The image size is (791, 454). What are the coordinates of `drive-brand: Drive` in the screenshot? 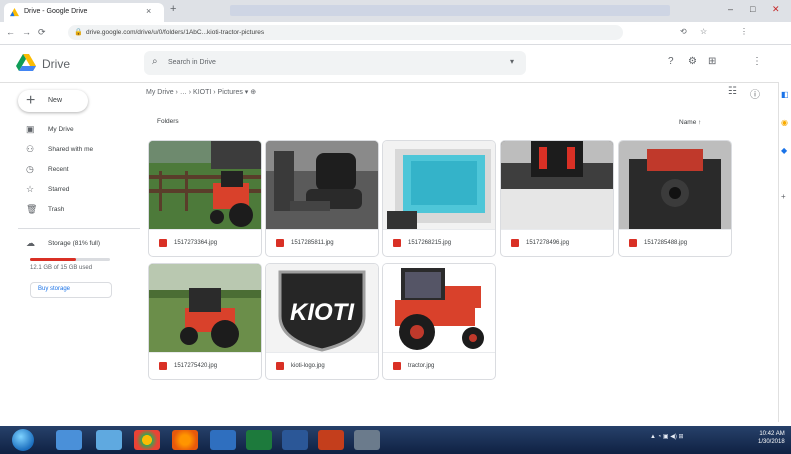 It's located at (56, 64).